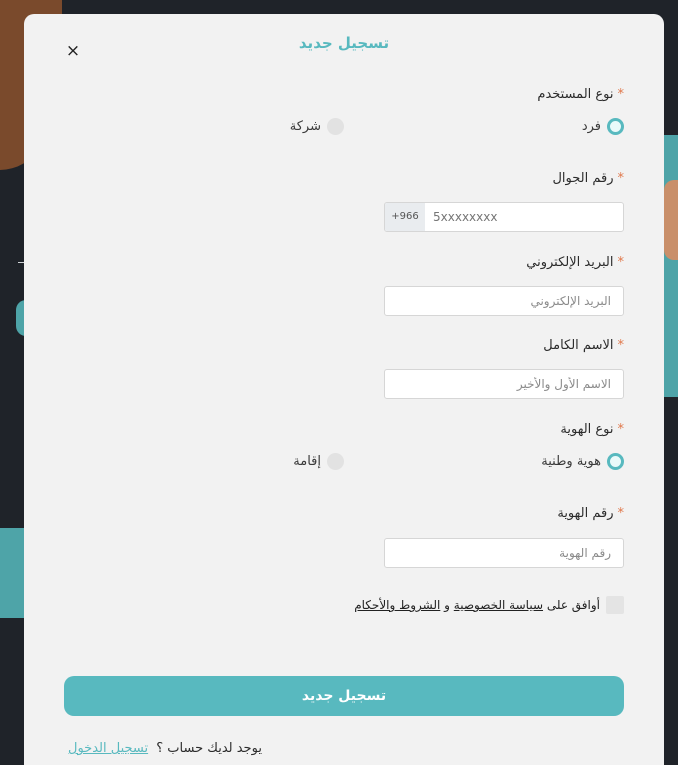  What do you see at coordinates (580, 94) in the screenshot?
I see `user-type-label: *نوع المستخدم` at bounding box center [580, 94].